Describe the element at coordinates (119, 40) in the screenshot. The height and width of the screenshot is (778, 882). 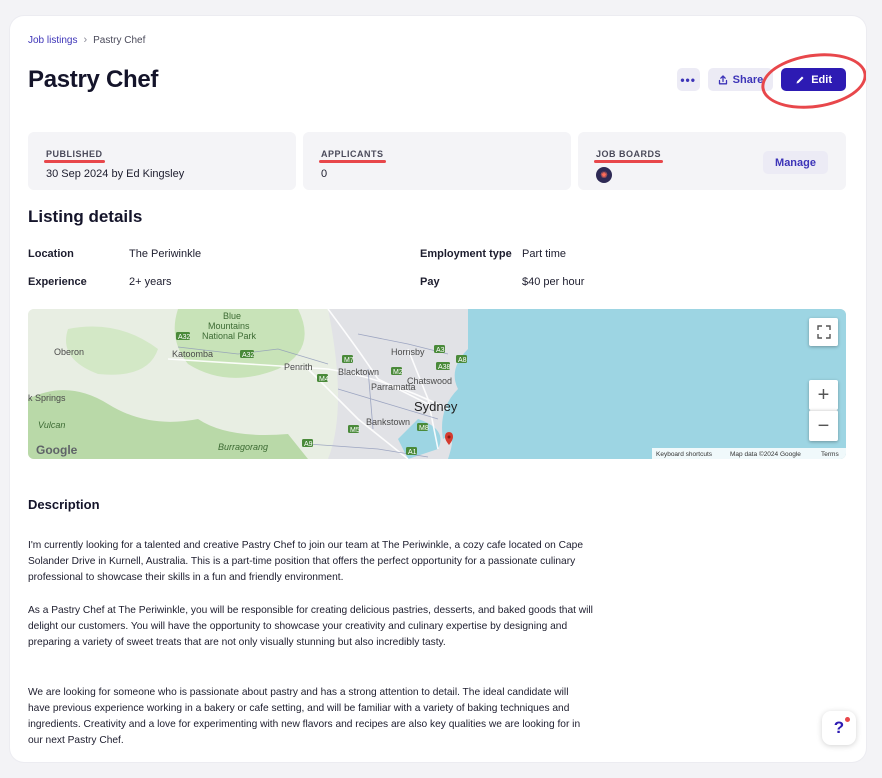
I see `breadcrumb-current: Pastry Chef` at that location.